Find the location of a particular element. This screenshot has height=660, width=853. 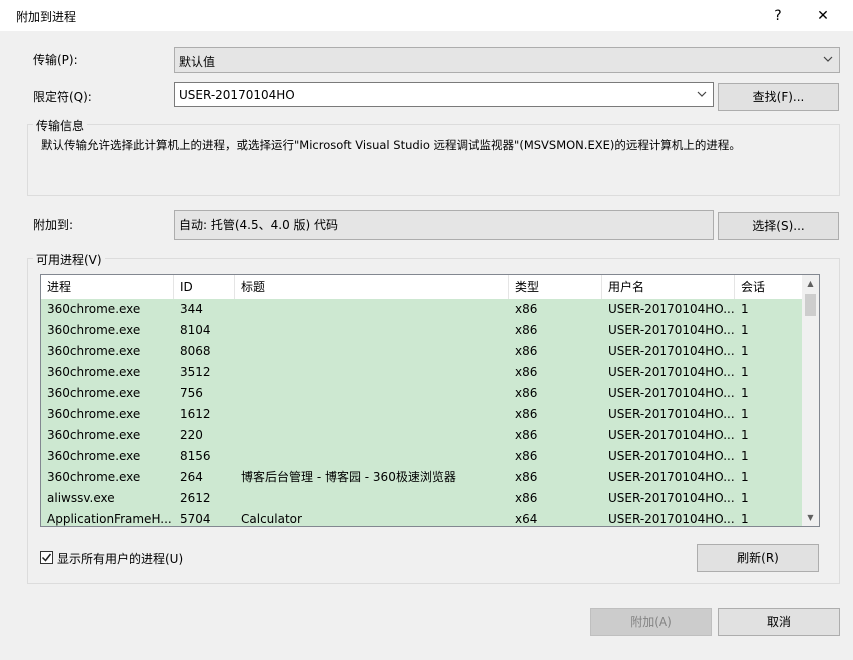

cell-id: 5704 is located at coordinates (195, 519).